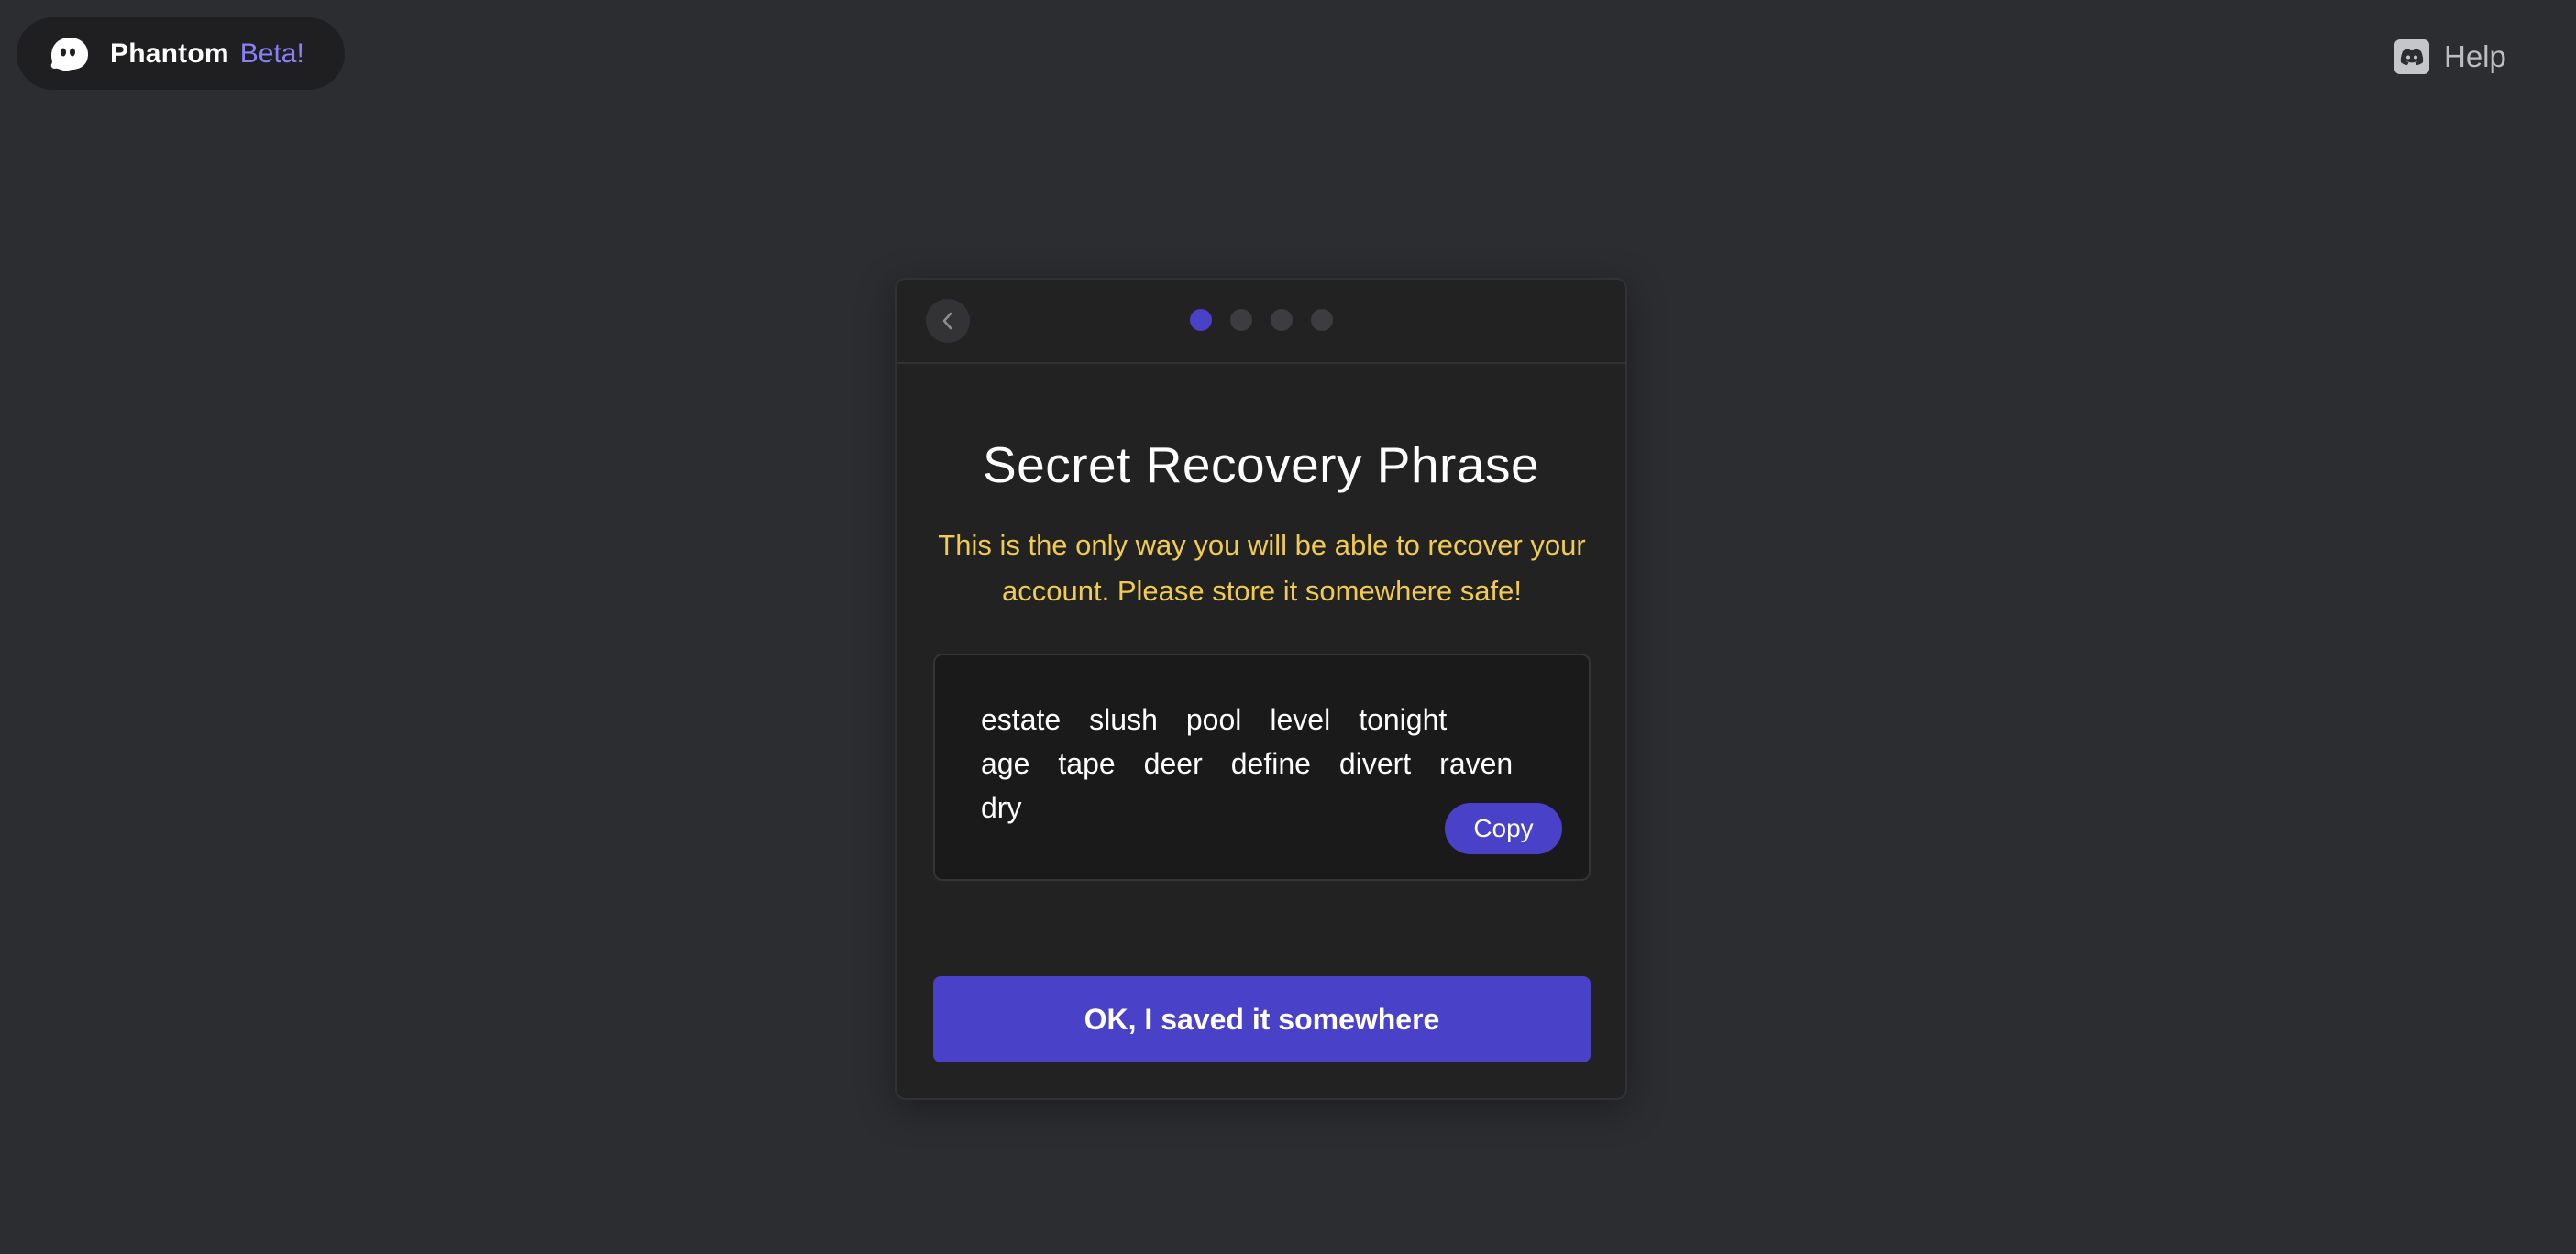  I want to click on phrase-word: dry, so click(1002, 807).